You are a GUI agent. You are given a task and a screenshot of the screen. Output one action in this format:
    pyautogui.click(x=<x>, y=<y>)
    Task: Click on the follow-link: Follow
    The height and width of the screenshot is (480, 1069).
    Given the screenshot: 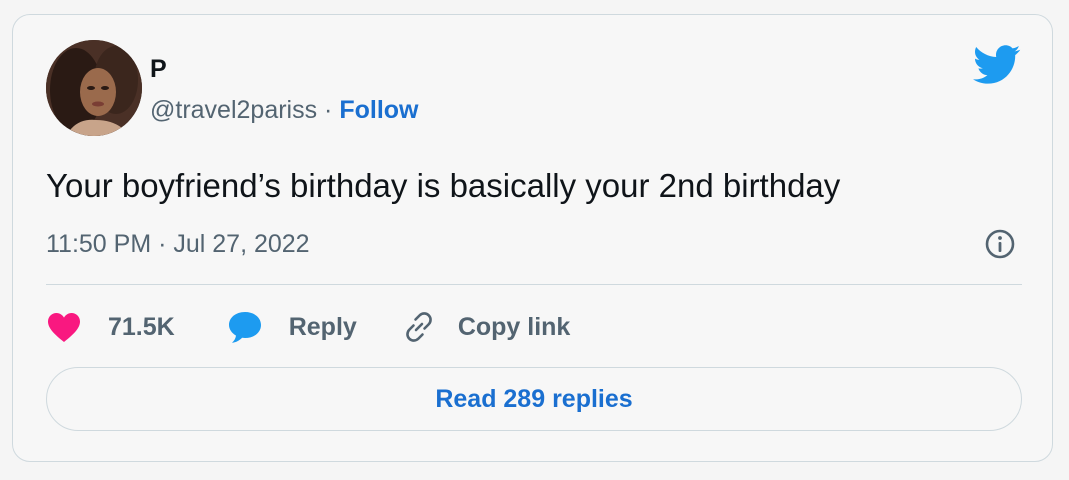 What is the action you would take?
    pyautogui.click(x=378, y=110)
    